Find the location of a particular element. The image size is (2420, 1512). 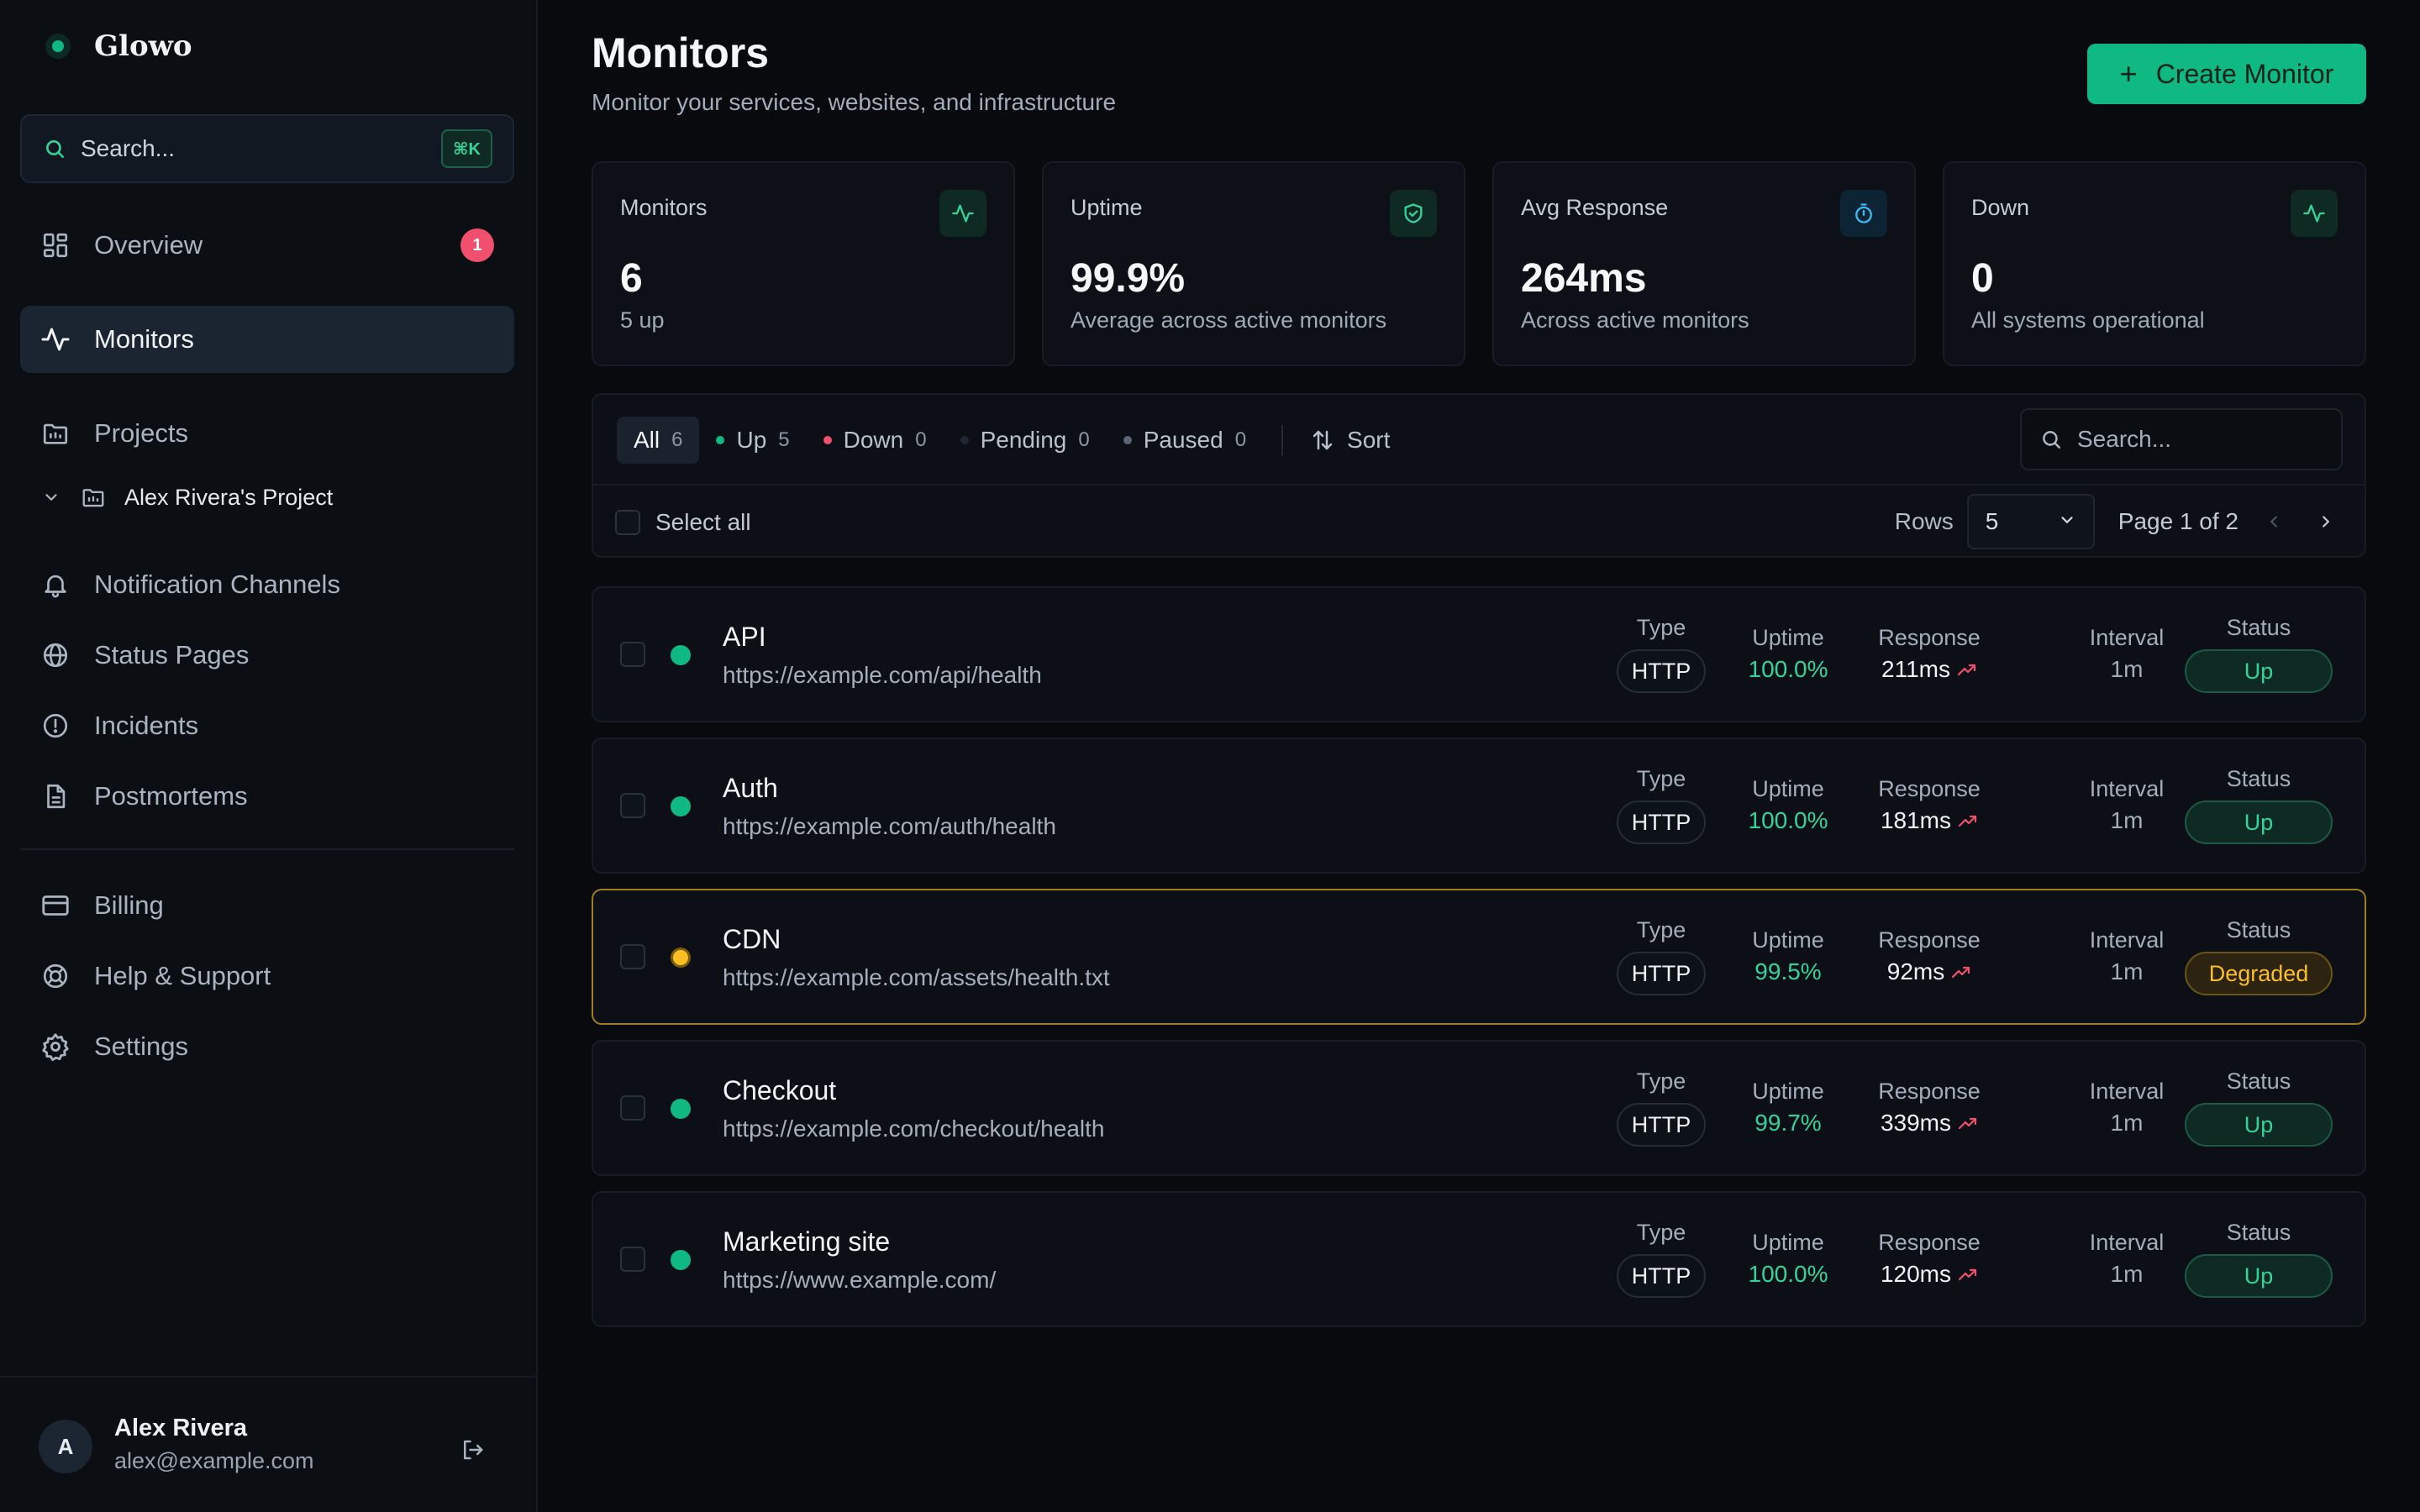

prev-page-button is located at coordinates (2274, 521).